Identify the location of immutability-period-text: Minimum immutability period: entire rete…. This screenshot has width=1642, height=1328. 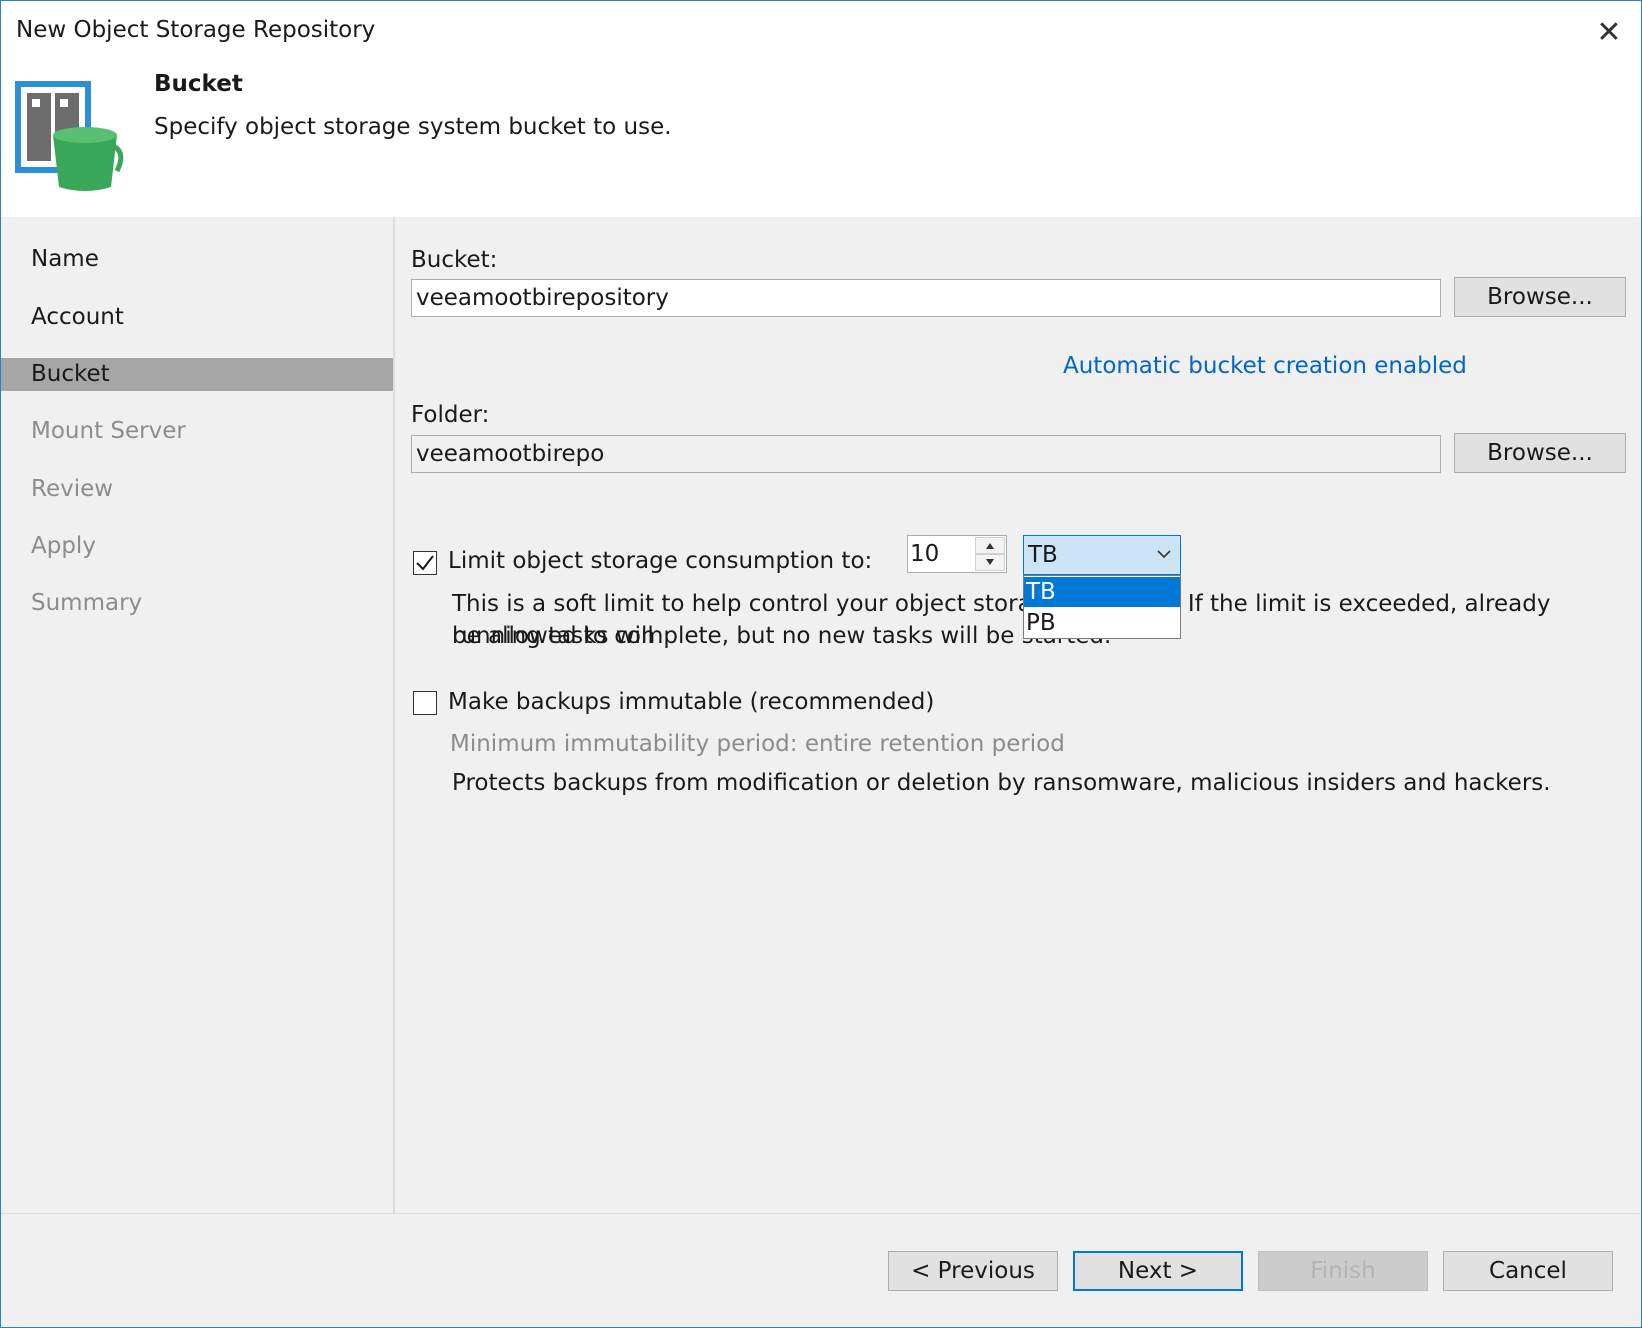
(757, 744).